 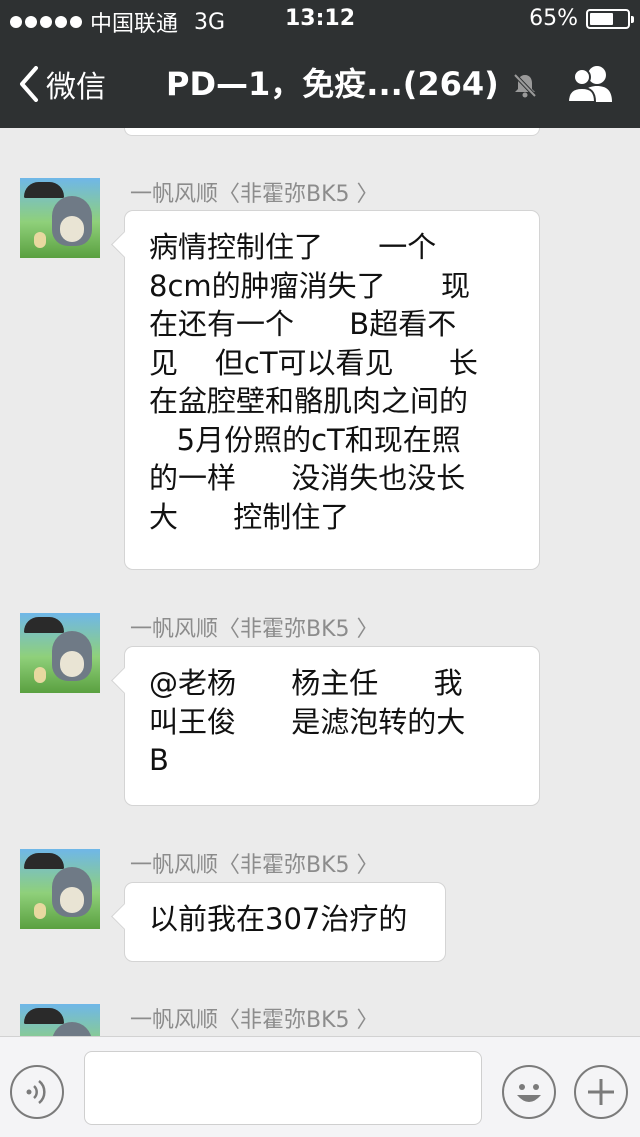 I want to click on mute-bell-icon, so click(x=525, y=85).